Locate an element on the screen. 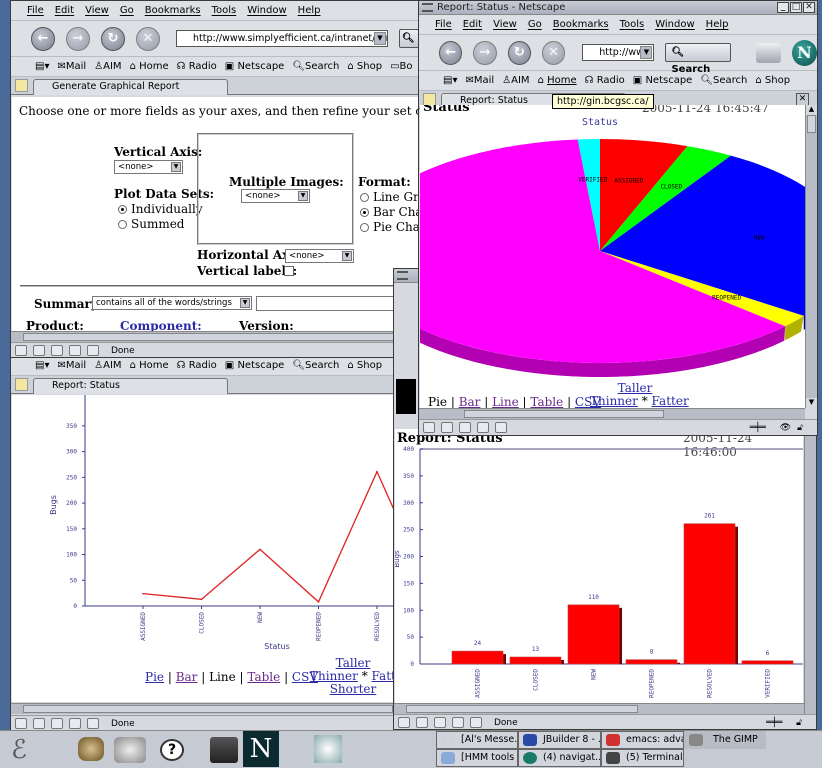  settings-icon is located at coordinates (130, 750).